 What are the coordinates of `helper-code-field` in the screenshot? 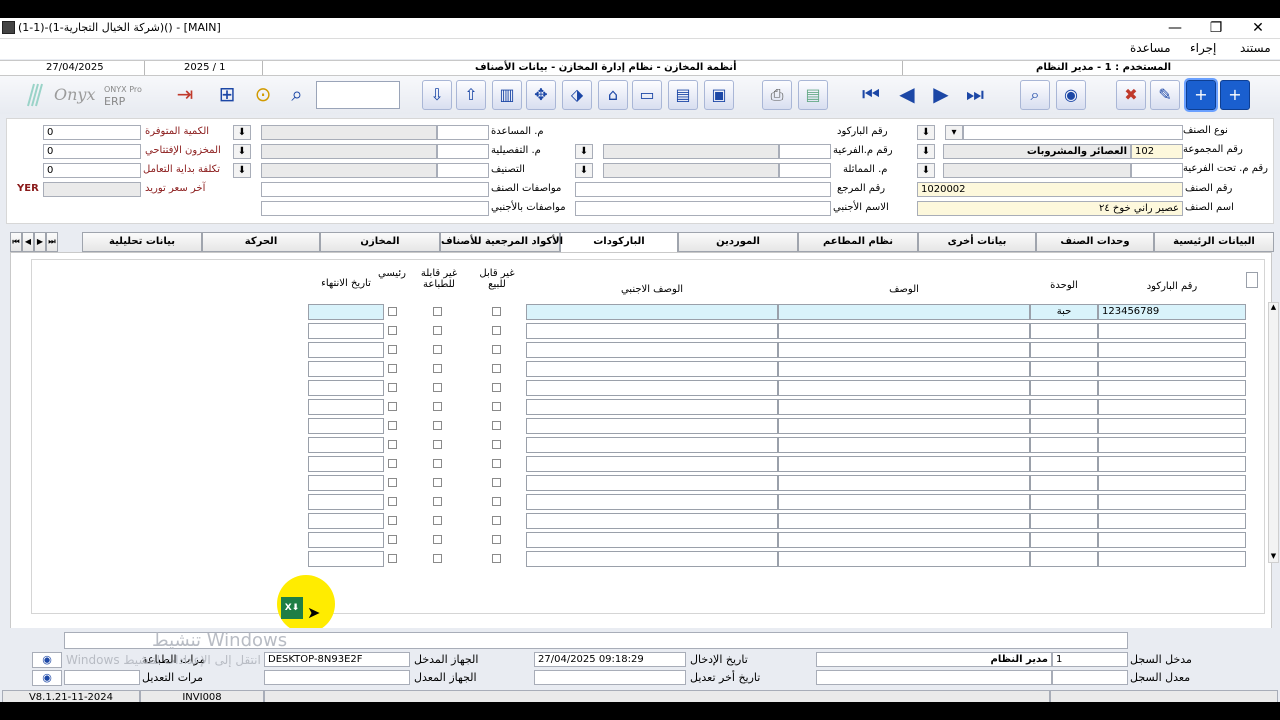 It's located at (463, 132).